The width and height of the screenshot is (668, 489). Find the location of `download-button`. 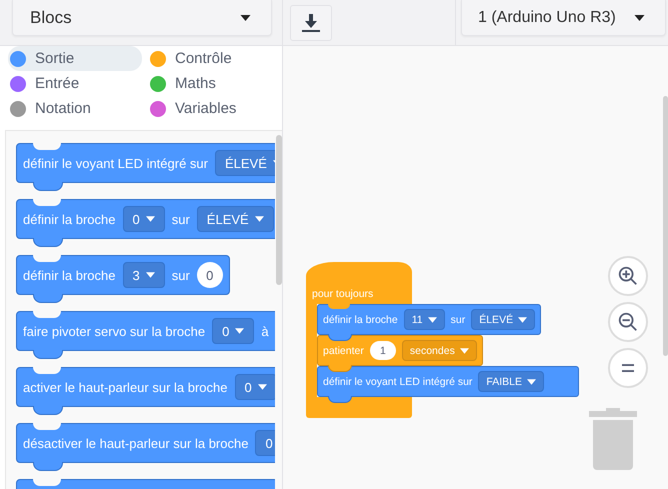

download-button is located at coordinates (311, 23).